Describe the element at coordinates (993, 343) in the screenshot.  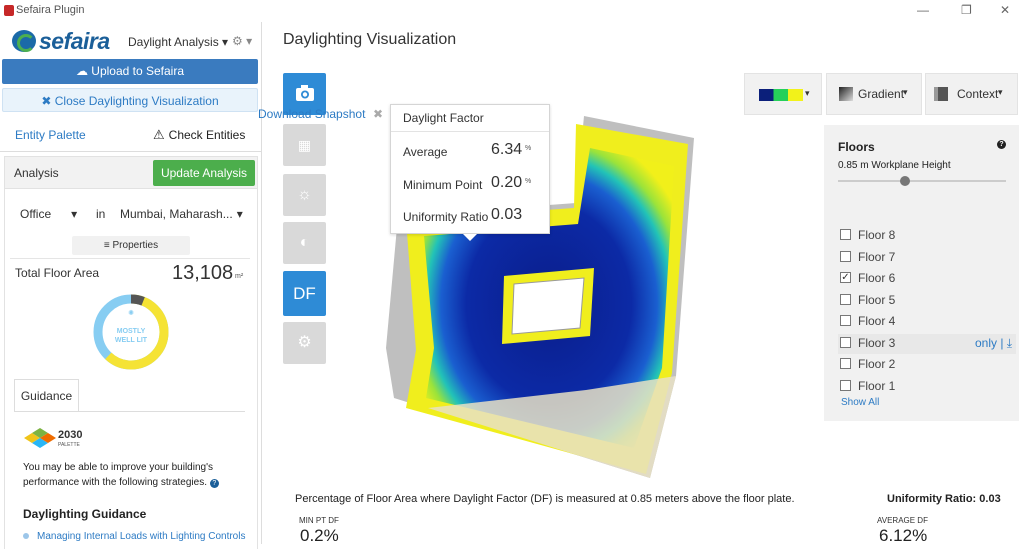
I see `only-link: only | ⤓` at that location.